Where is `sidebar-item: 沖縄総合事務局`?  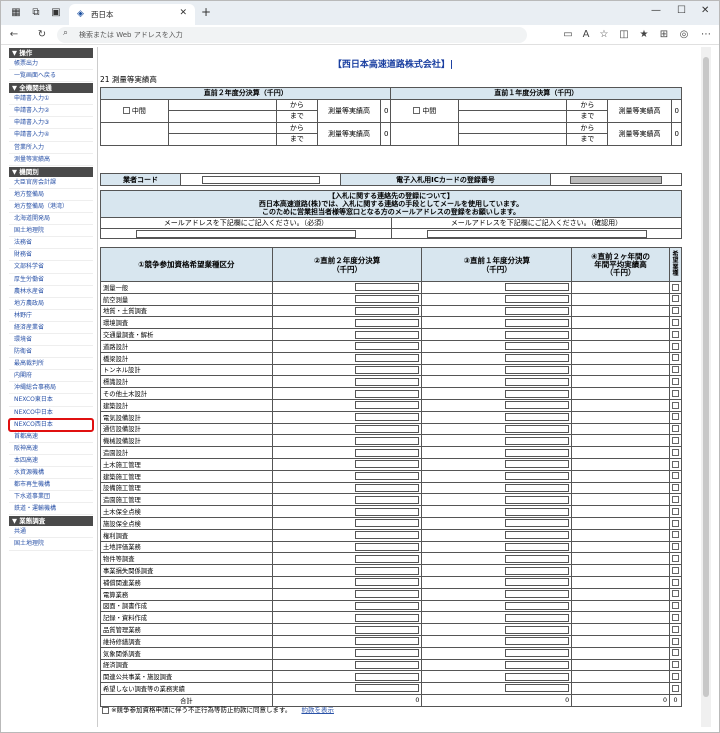
sidebar-item: 沖縄総合事務局 is located at coordinates (51, 388).